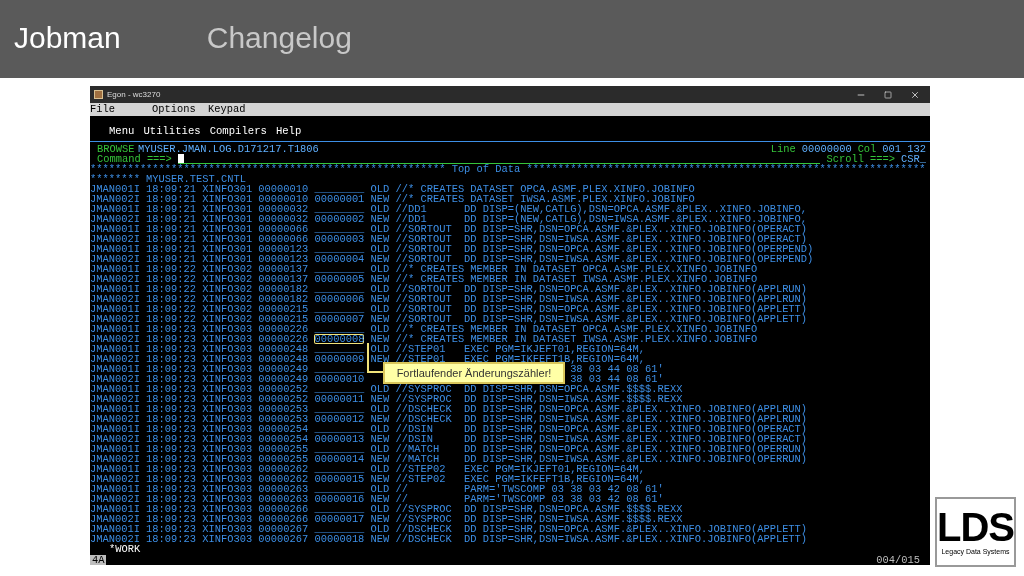 The width and height of the screenshot is (1024, 576). I want to click on terminal-line: JMAN001I 18:09:23 XINFO303 00000267 ________ OLD //DSCHECK DD DISP=SHR,DSN=OPCA.ASMF.&PLEX..XINFO.JOBINFO(APPLETT), so click(449, 529).